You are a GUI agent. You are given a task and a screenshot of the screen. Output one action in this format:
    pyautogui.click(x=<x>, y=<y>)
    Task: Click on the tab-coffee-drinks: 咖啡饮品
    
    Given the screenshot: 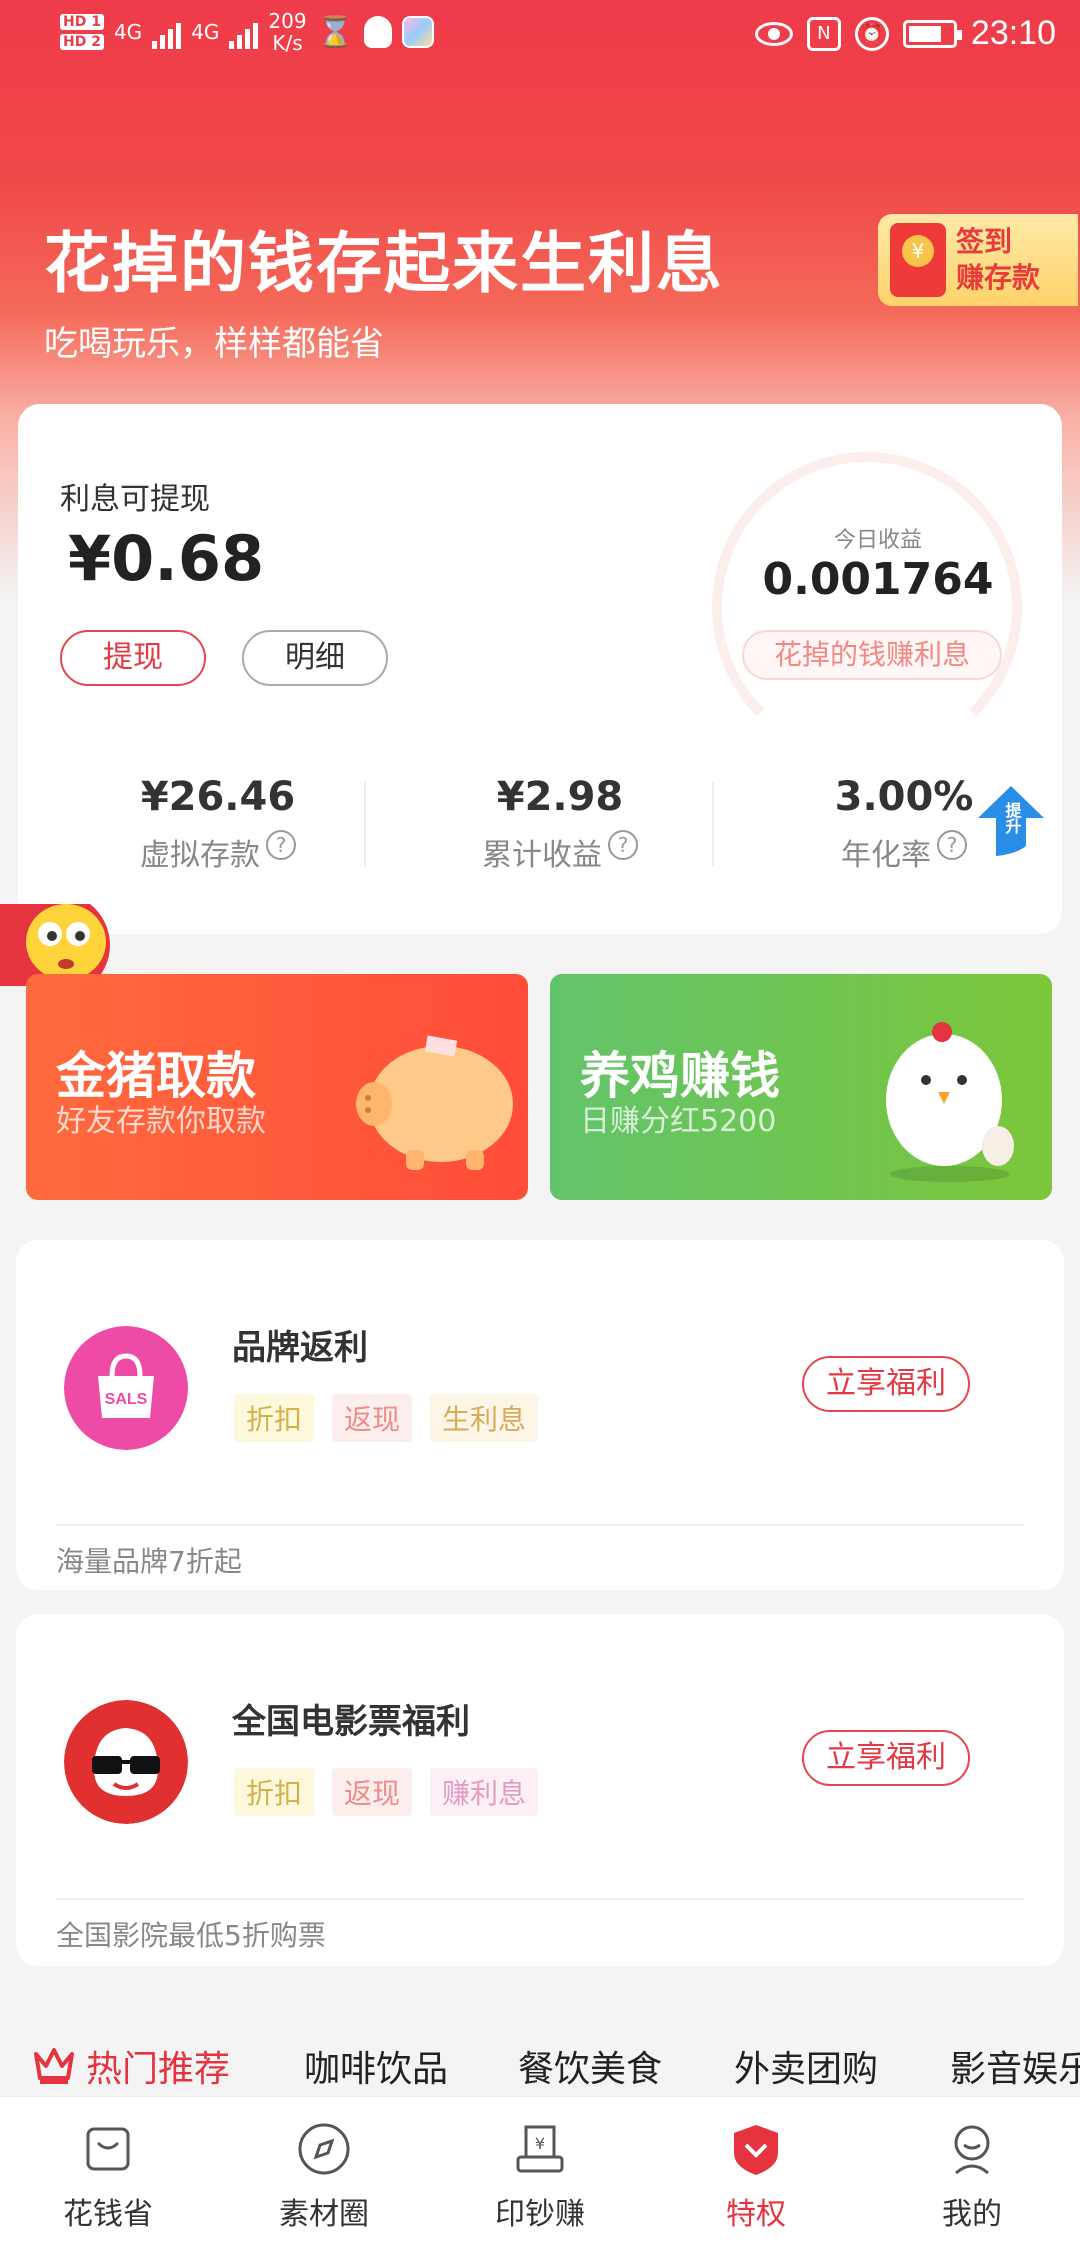 What is the action you would take?
    pyautogui.click(x=376, y=2066)
    